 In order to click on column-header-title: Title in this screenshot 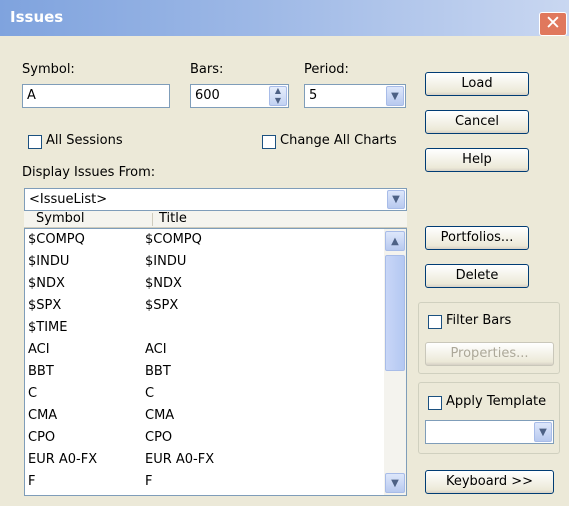, I will do `click(173, 218)`.